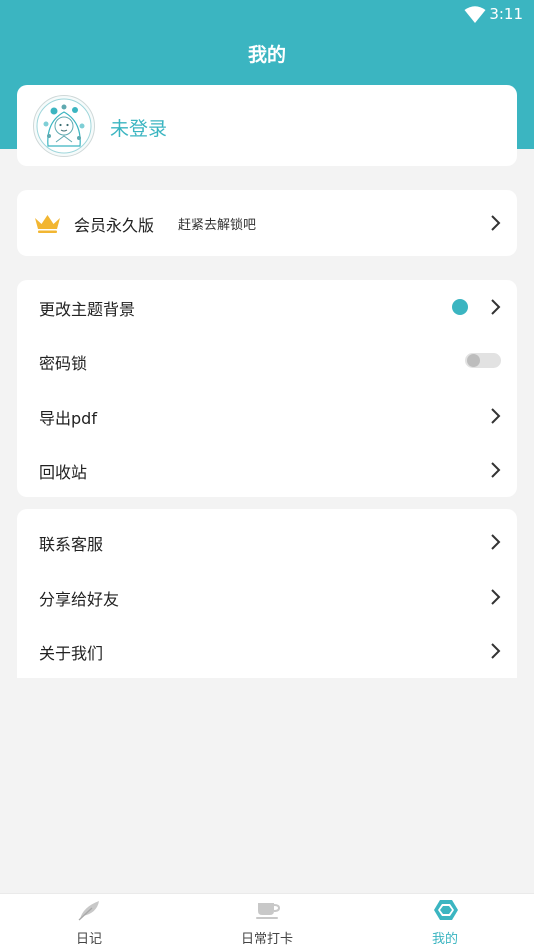  What do you see at coordinates (71, 544) in the screenshot?
I see `contact-service-label: 联系客服` at bounding box center [71, 544].